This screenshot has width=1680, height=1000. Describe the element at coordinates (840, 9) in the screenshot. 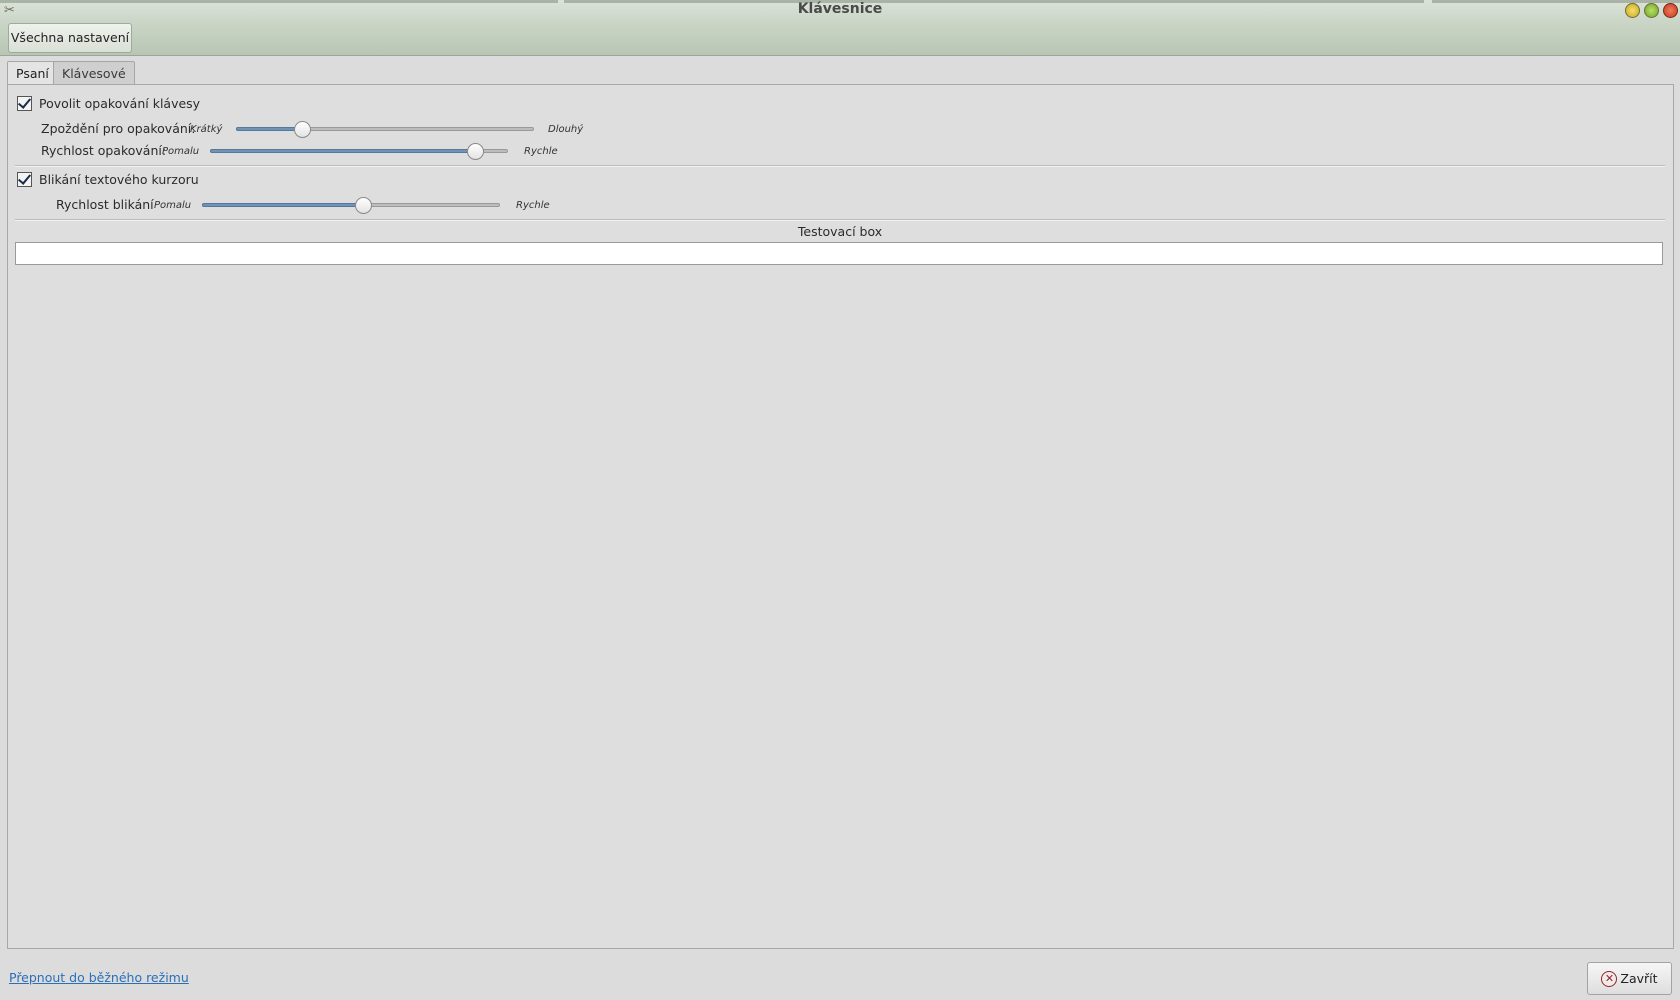

I see `window-title: Klávesnice` at that location.